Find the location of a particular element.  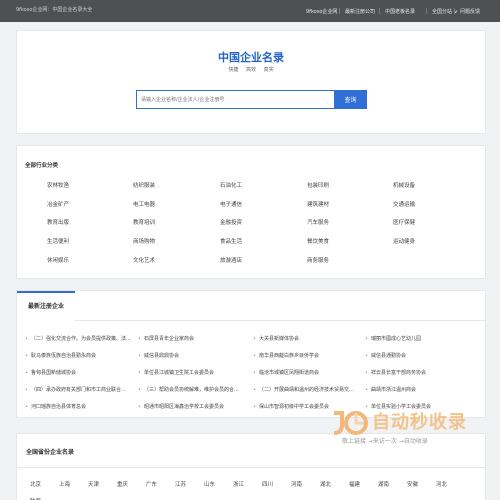

company-link: 耿马傣族佤族自治县勤永商会 is located at coordinates (79, 355).